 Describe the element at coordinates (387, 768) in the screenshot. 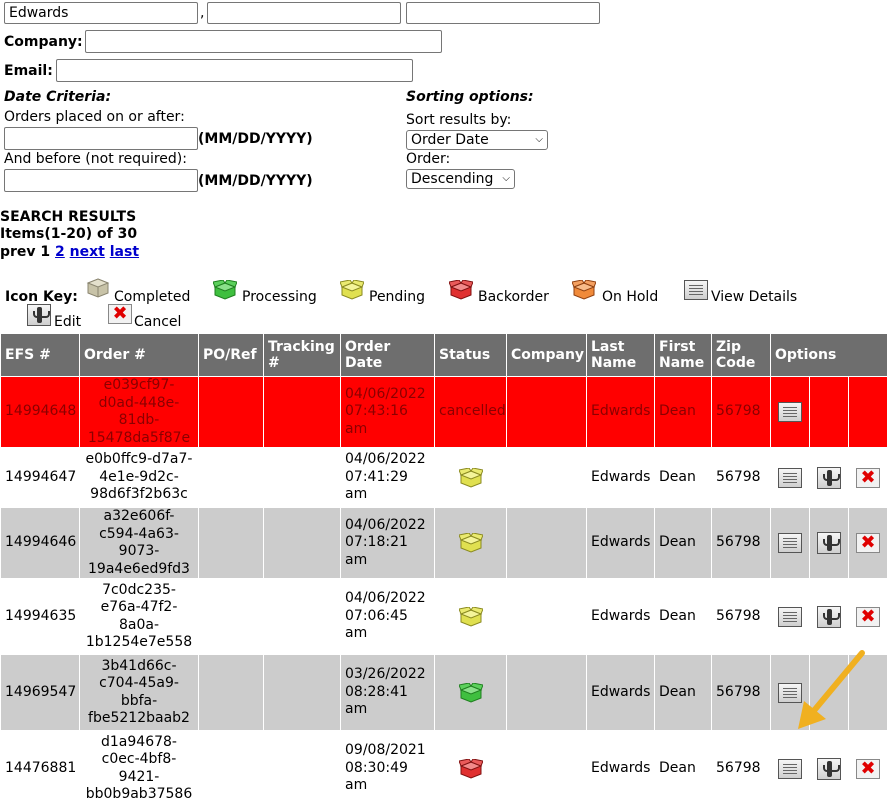

I see `row-date: 09/08/2021 08:30:49 am` at that location.